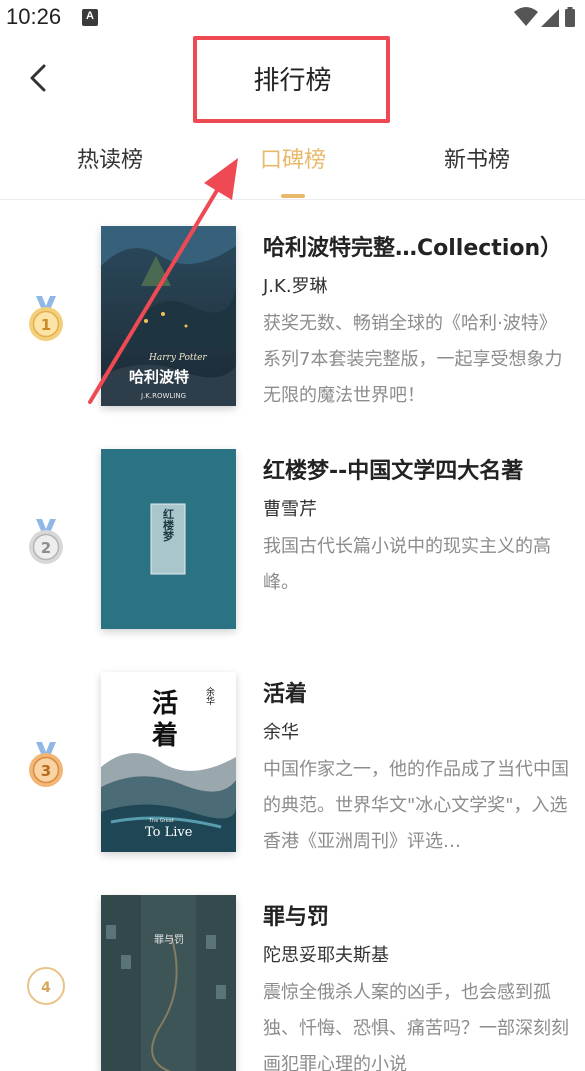 This screenshot has height=1071, width=585. I want to click on tab-new-books: 新书榜, so click(477, 158).